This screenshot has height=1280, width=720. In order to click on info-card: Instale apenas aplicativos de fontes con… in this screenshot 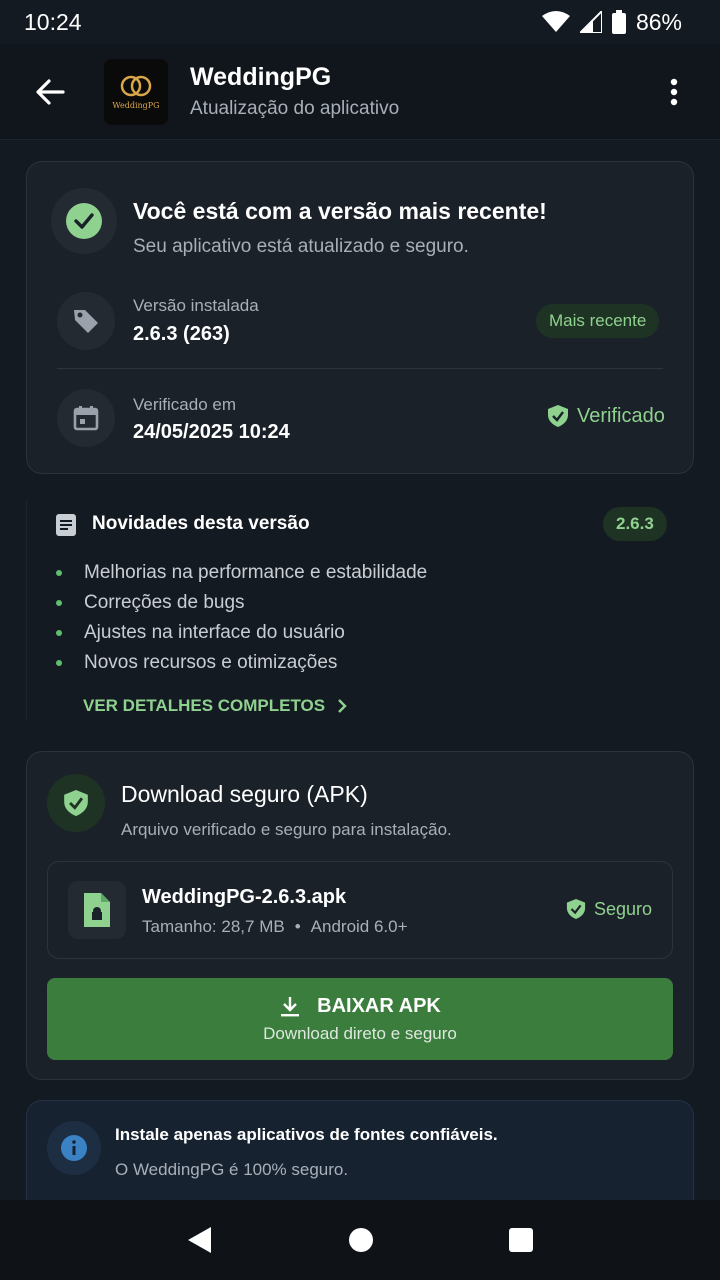, I will do `click(360, 1150)`.